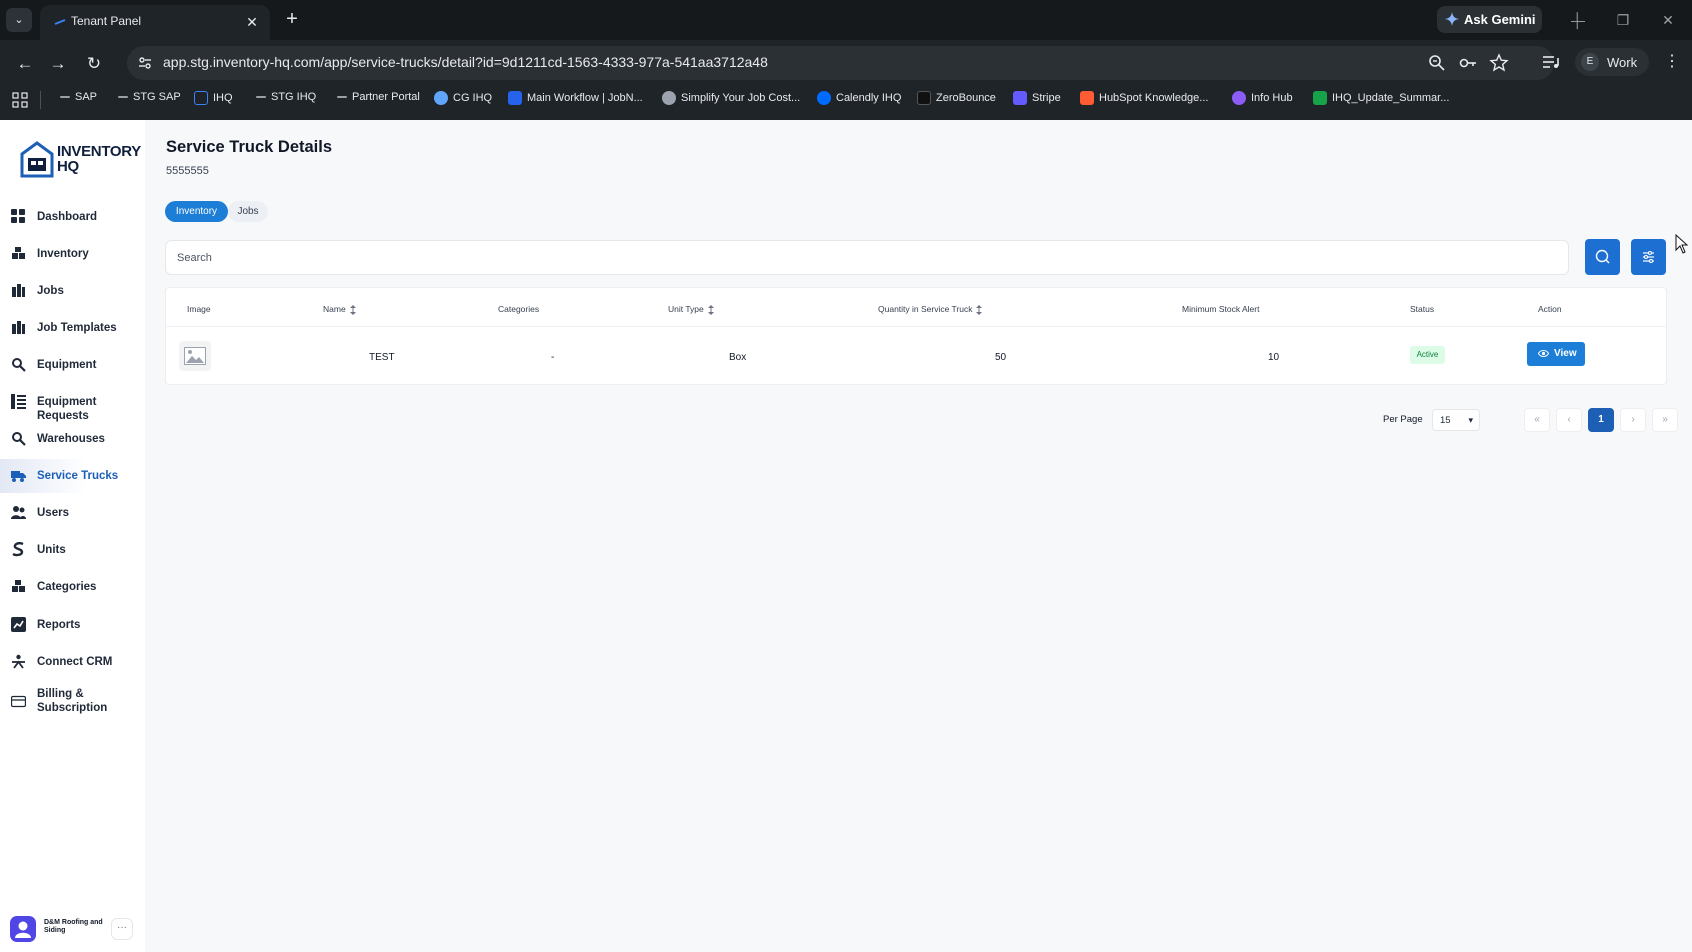 The height and width of the screenshot is (952, 1692). Describe the element at coordinates (1668, 20) in the screenshot. I see `close-window-icon: ✕` at that location.